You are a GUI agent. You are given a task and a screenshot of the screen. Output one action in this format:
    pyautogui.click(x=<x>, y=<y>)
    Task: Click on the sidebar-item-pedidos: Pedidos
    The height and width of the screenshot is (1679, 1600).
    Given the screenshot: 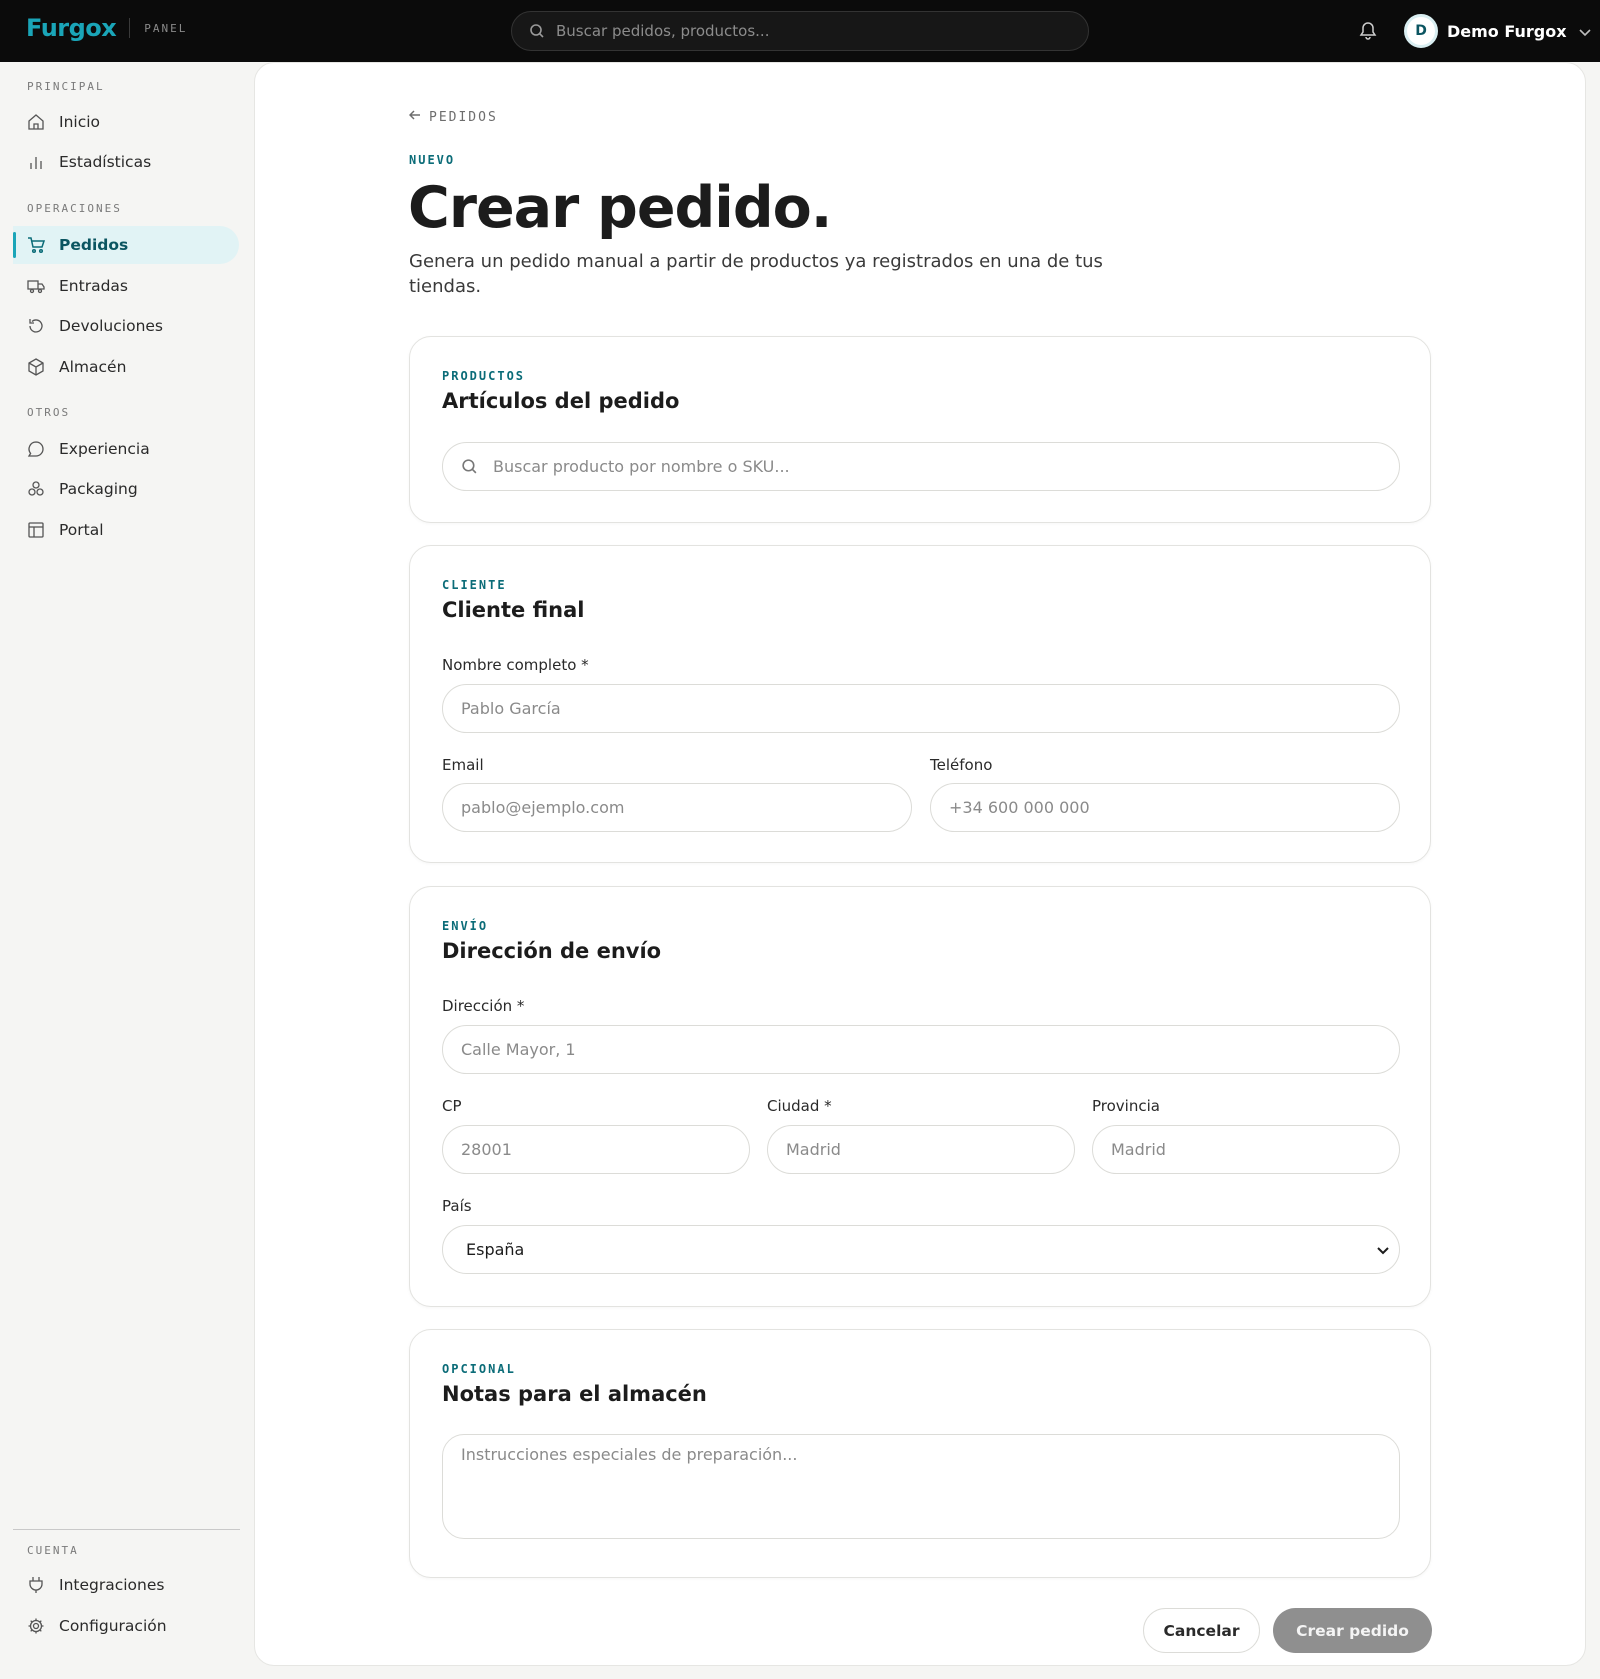 What is the action you would take?
    pyautogui.click(x=126, y=245)
    